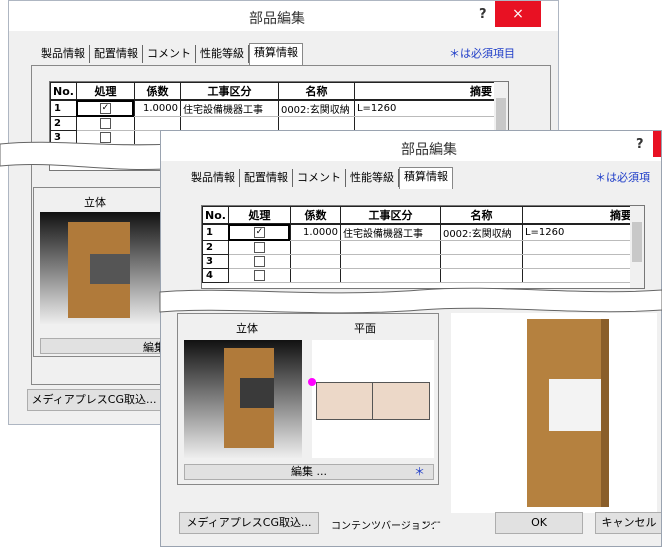 This screenshot has width=662, height=547. I want to click on front-plan-preview, so click(371, 399).